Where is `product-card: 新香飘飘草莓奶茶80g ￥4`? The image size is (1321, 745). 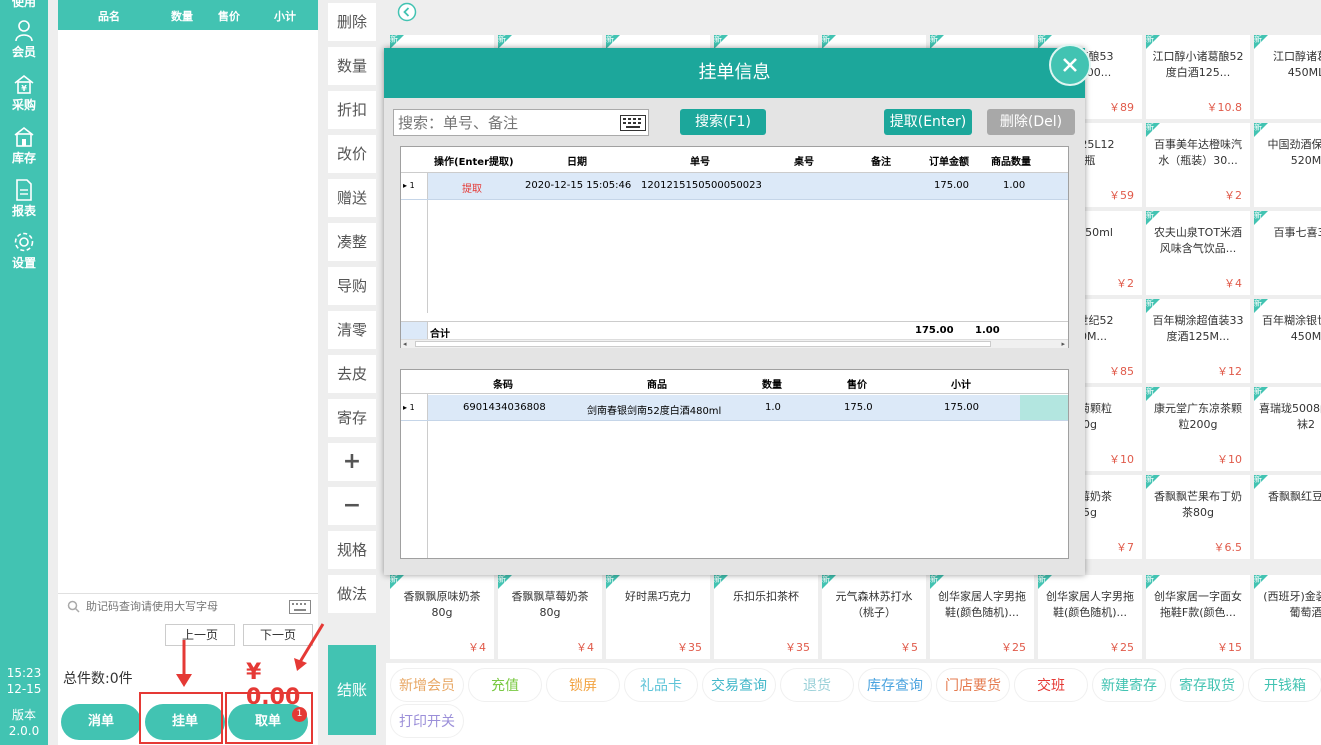
product-card: 新香飘飘草莓奶茶80g ￥4 is located at coordinates (550, 617).